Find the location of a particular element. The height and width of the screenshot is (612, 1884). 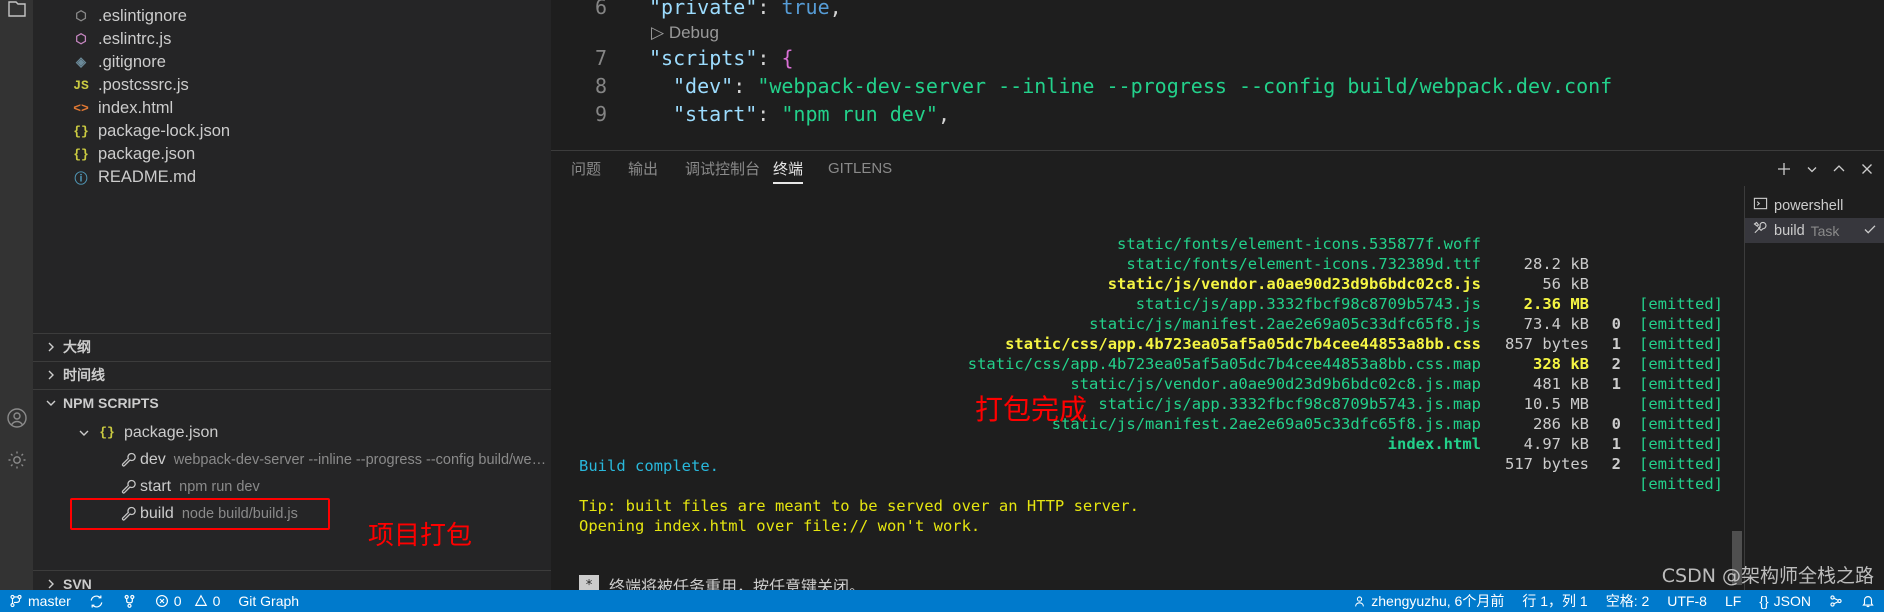

status-git-graph: Git Graph is located at coordinates (268, 601).